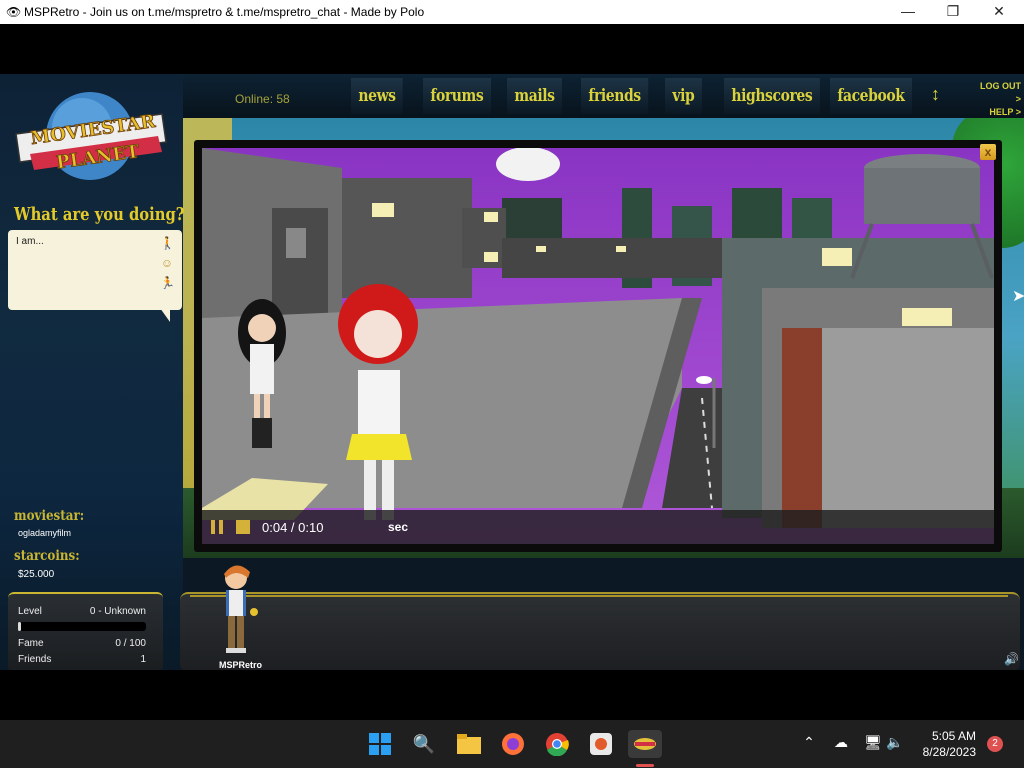 This screenshot has width=1024, height=768. Describe the element at coordinates (998, 112) in the screenshot. I see `help-link: HELP >` at that location.